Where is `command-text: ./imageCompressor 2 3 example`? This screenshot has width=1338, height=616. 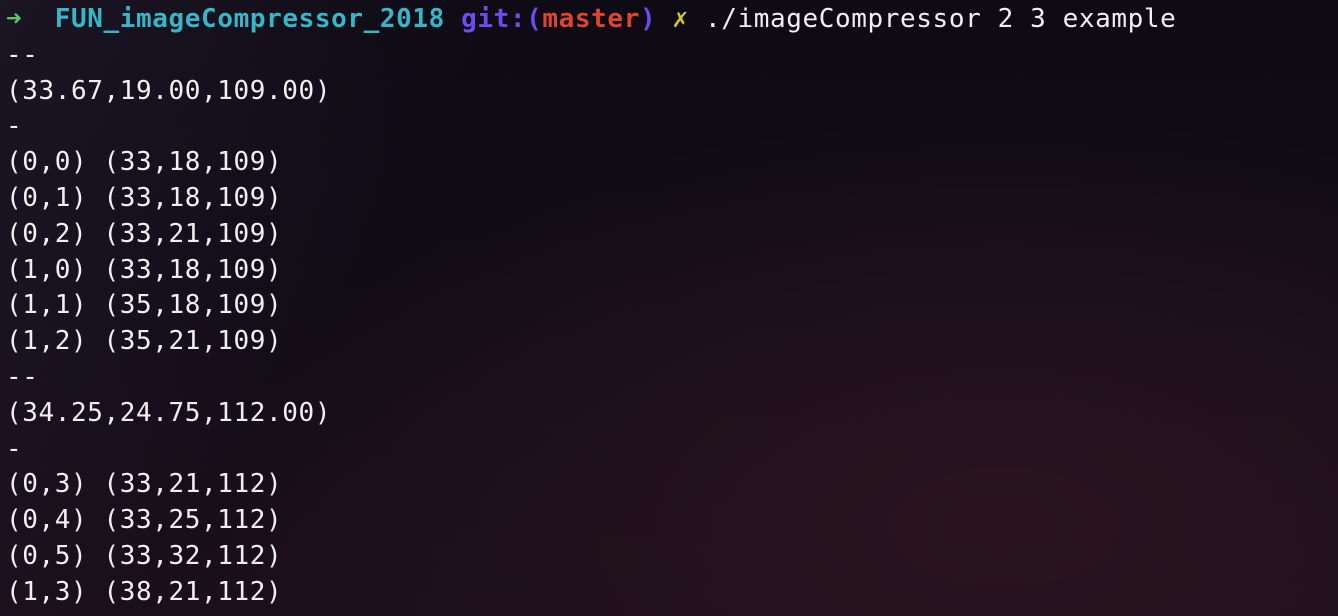 command-text: ./imageCompressor 2 3 example is located at coordinates (941, 19).